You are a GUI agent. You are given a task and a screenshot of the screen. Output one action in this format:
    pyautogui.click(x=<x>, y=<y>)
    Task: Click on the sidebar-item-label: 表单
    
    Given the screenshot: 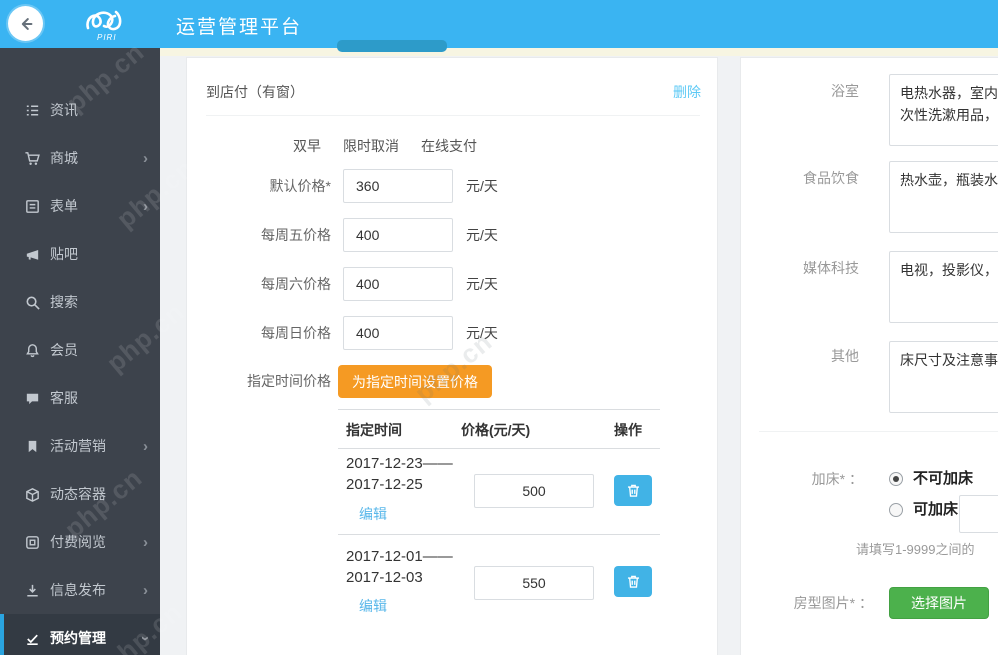 What is the action you would take?
    pyautogui.click(x=64, y=206)
    